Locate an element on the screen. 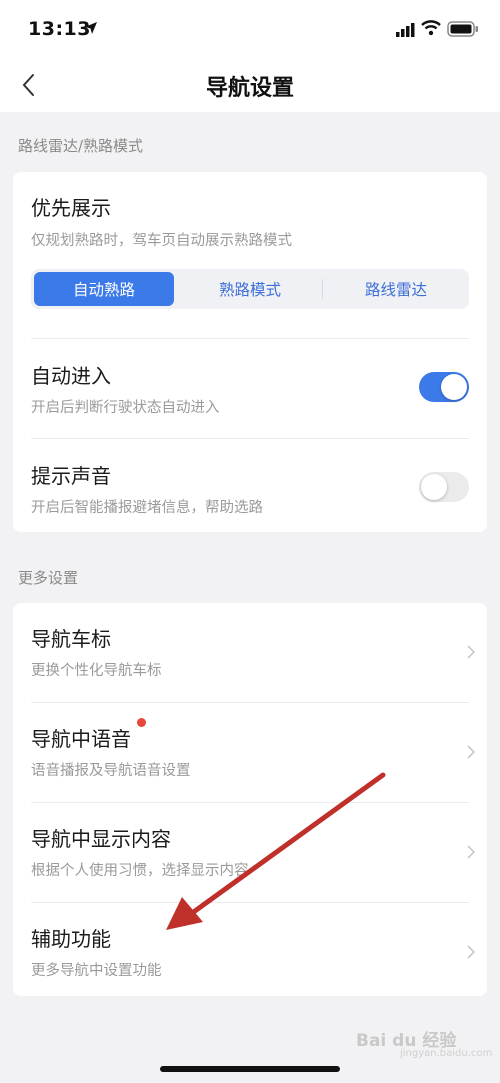 Image resolution: width=500 pixels, height=1083 pixels. watermark-url: jingyan.baidu.com is located at coordinates (446, 1053).